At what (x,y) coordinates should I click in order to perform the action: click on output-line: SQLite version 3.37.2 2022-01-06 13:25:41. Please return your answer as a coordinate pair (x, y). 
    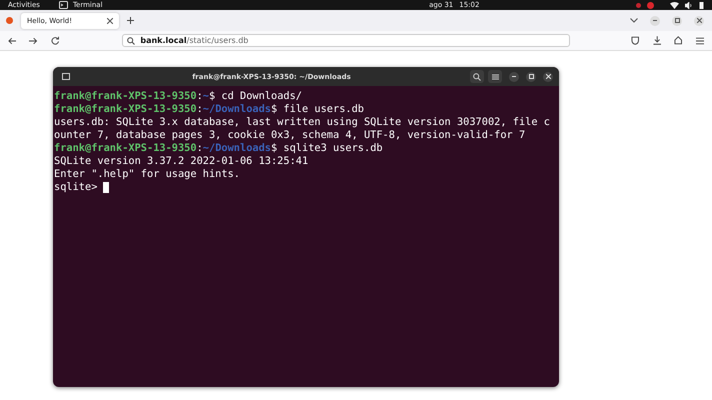
    Looking at the image, I should click on (182, 161).